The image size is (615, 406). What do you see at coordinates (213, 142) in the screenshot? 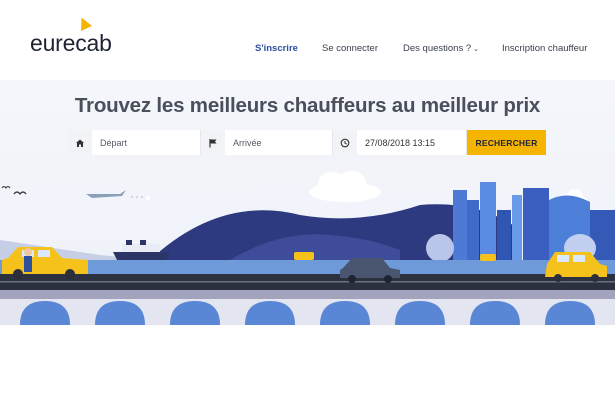
I see `flag-icon` at bounding box center [213, 142].